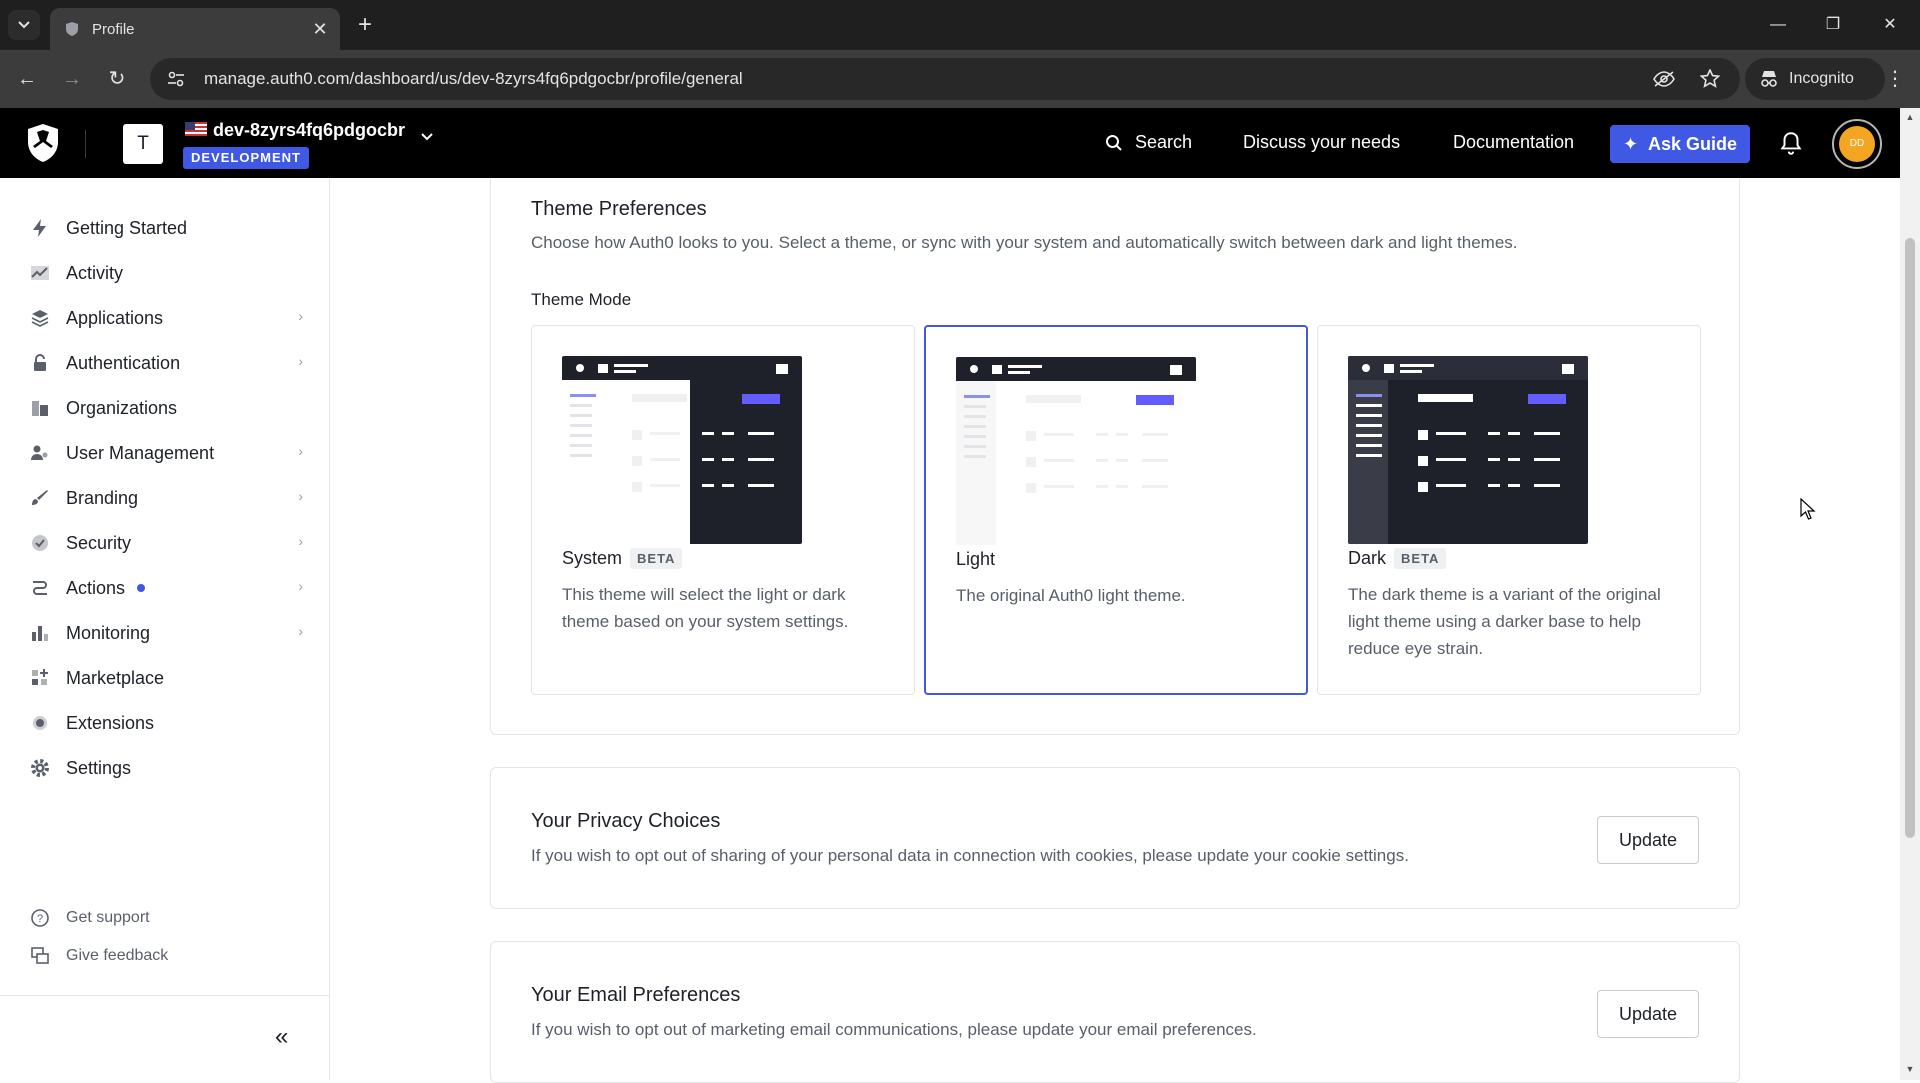  Describe the element at coordinates (656, 558) in the screenshot. I see `beta-badge: BETA` at that location.